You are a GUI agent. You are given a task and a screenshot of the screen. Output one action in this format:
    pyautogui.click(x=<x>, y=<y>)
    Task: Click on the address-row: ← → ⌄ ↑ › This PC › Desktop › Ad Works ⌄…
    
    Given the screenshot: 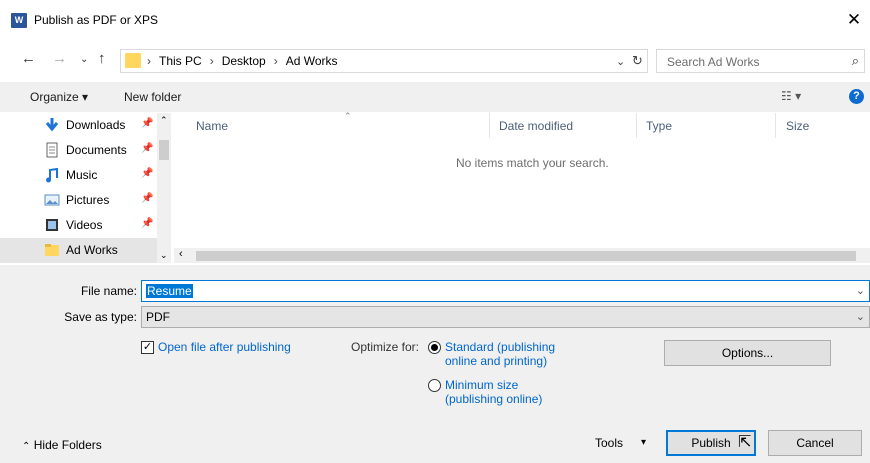 What is the action you would take?
    pyautogui.click(x=435, y=61)
    